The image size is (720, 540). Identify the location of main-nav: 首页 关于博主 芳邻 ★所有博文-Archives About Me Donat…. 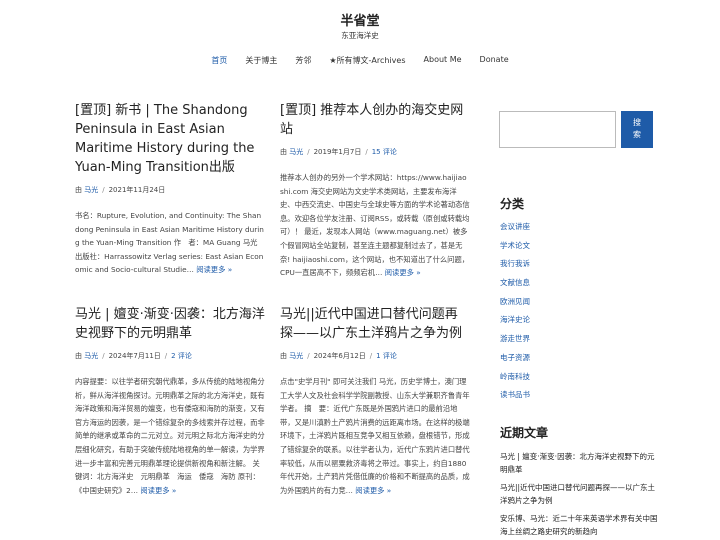
(360, 60).